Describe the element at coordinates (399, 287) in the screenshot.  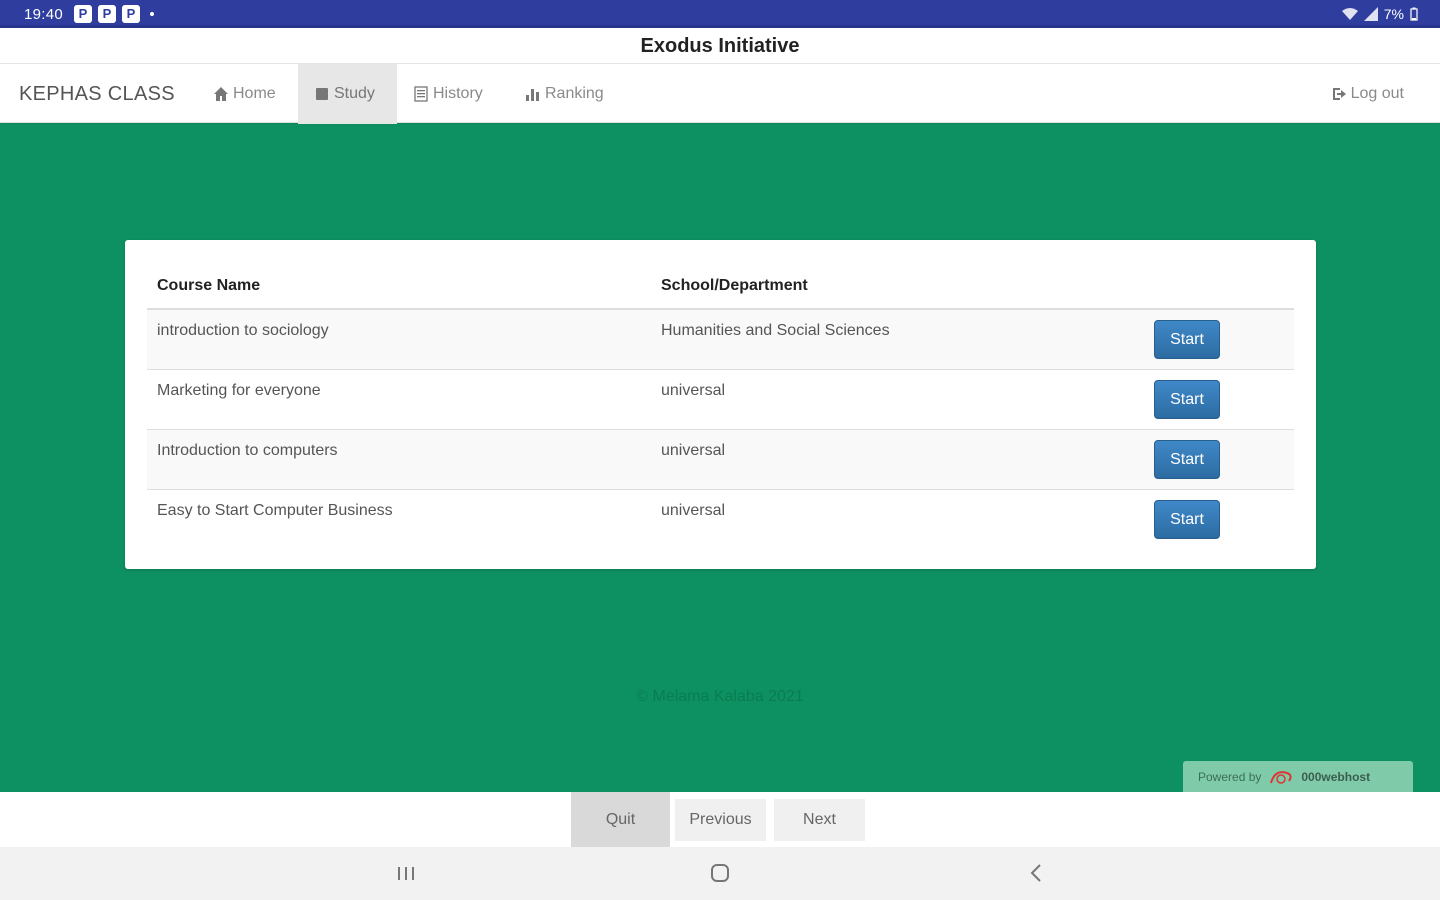
I see `header-course-name: Course Name` at that location.